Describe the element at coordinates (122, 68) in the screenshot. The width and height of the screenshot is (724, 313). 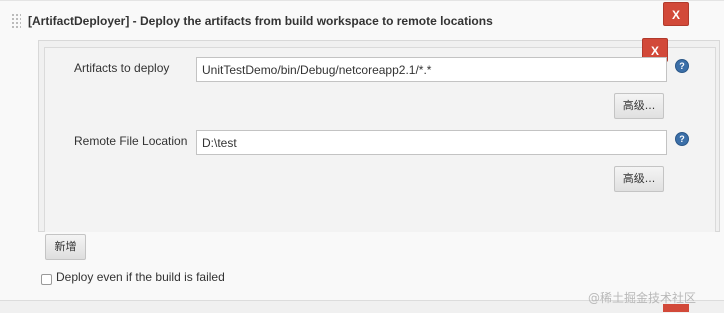
I see `artifacts-to-deploy-label: Artifacts to deploy` at that location.